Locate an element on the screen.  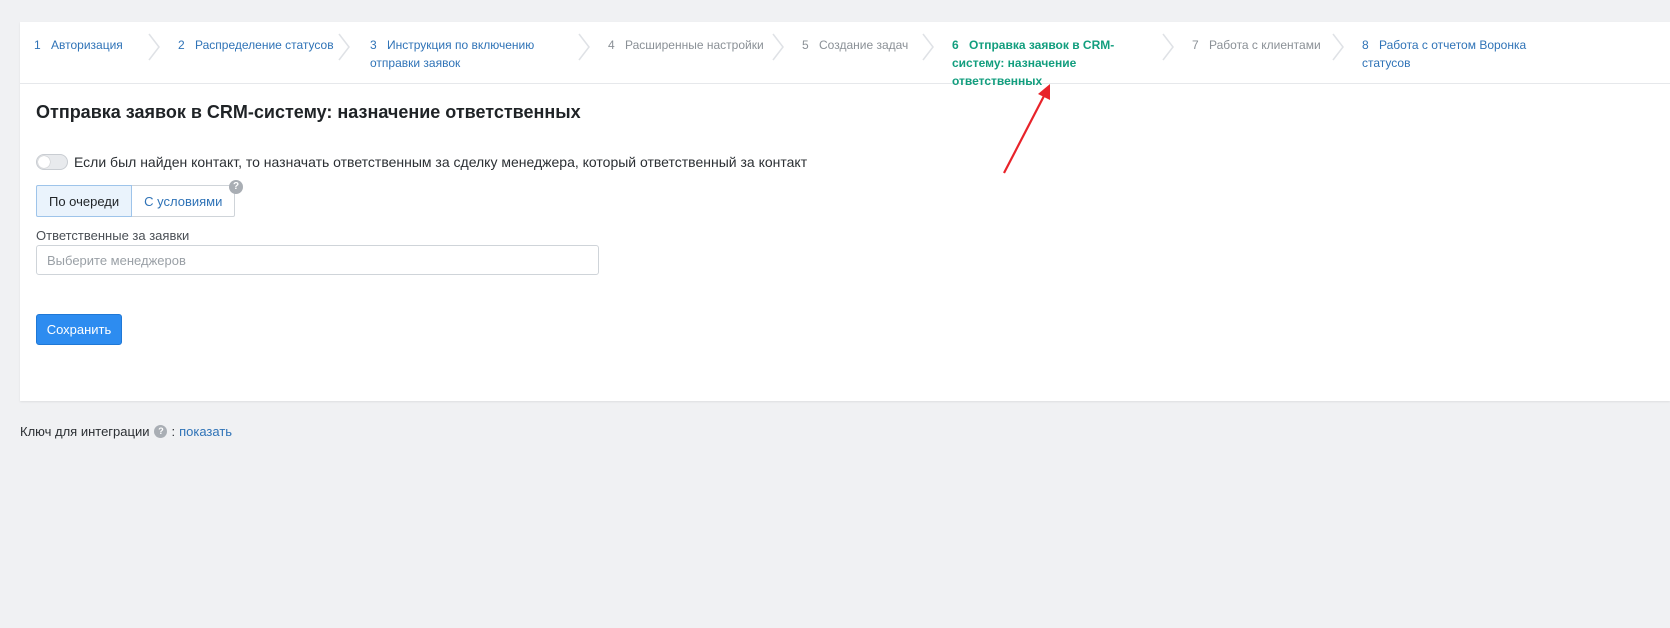
mode-round-robin-button: По очереди is located at coordinates (84, 201).